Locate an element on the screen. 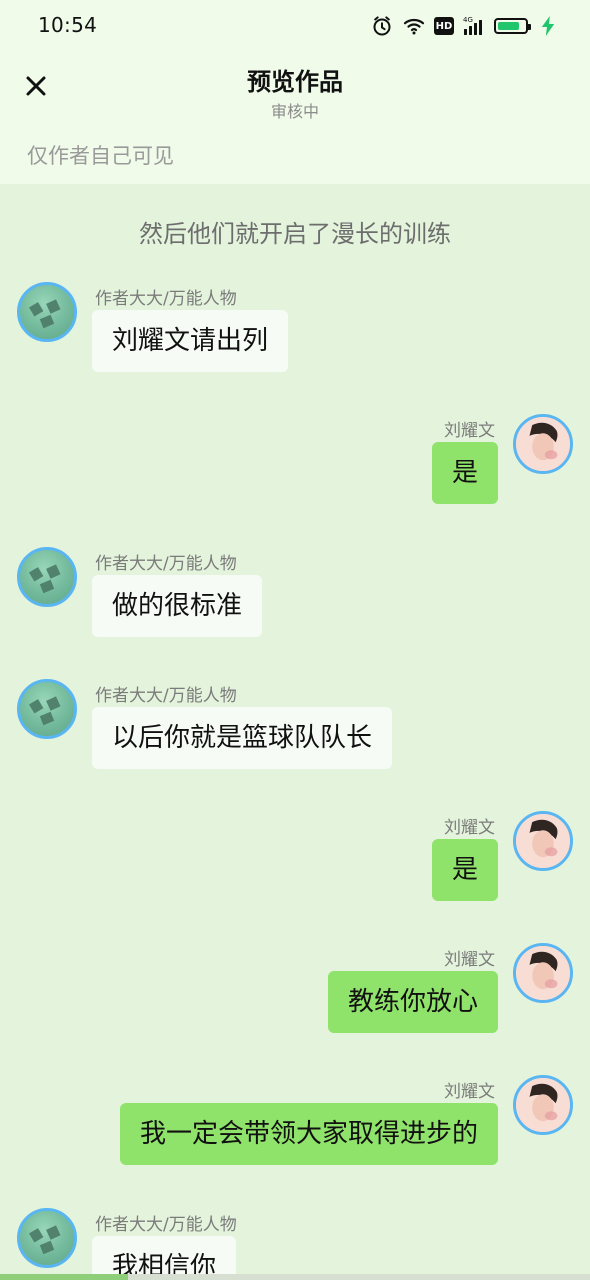 The height and width of the screenshot is (1280, 590). review-status: 审核中 is located at coordinates (294, 111).